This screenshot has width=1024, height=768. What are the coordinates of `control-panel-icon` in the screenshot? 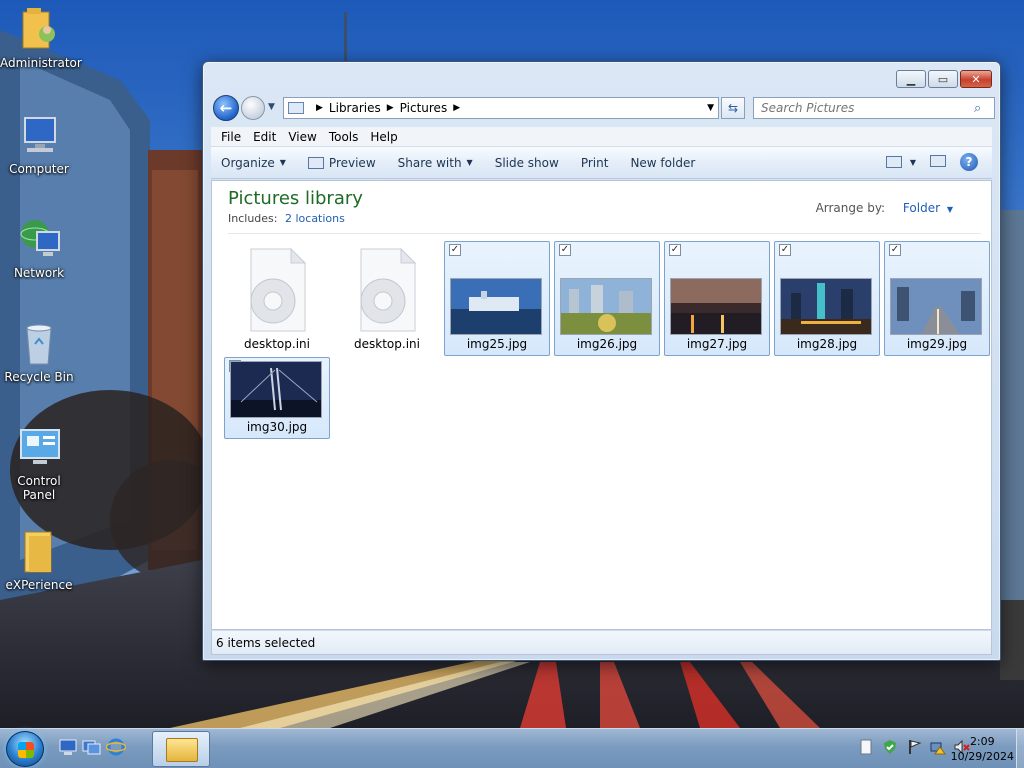 It's located at (39, 448).